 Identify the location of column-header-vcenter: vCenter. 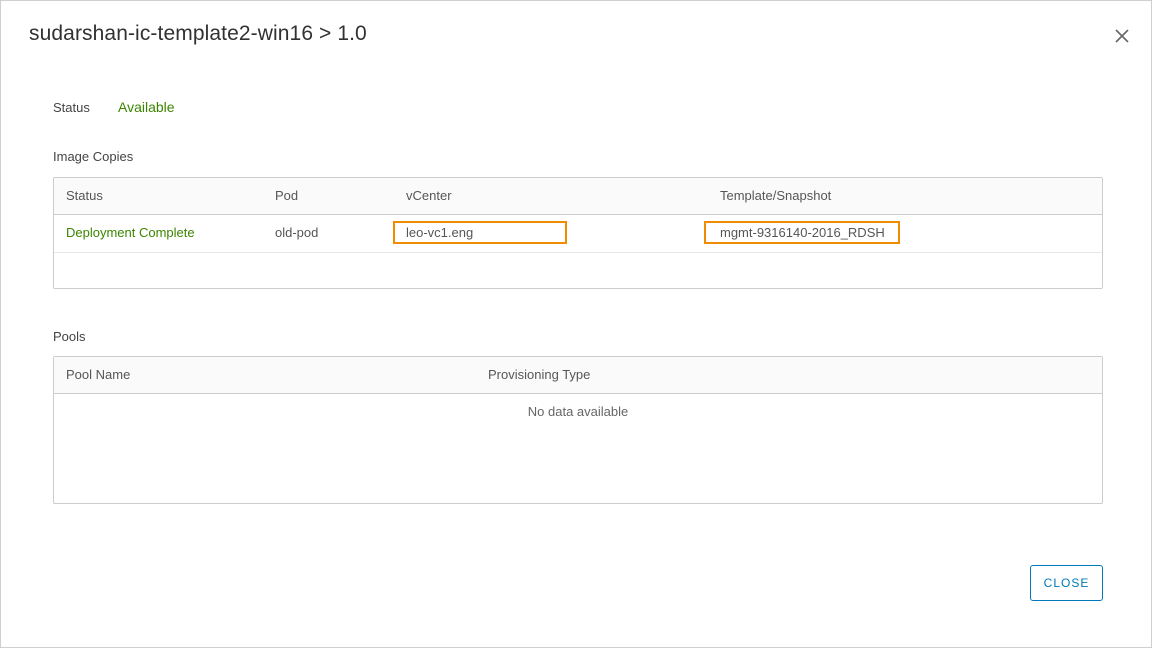
(429, 195).